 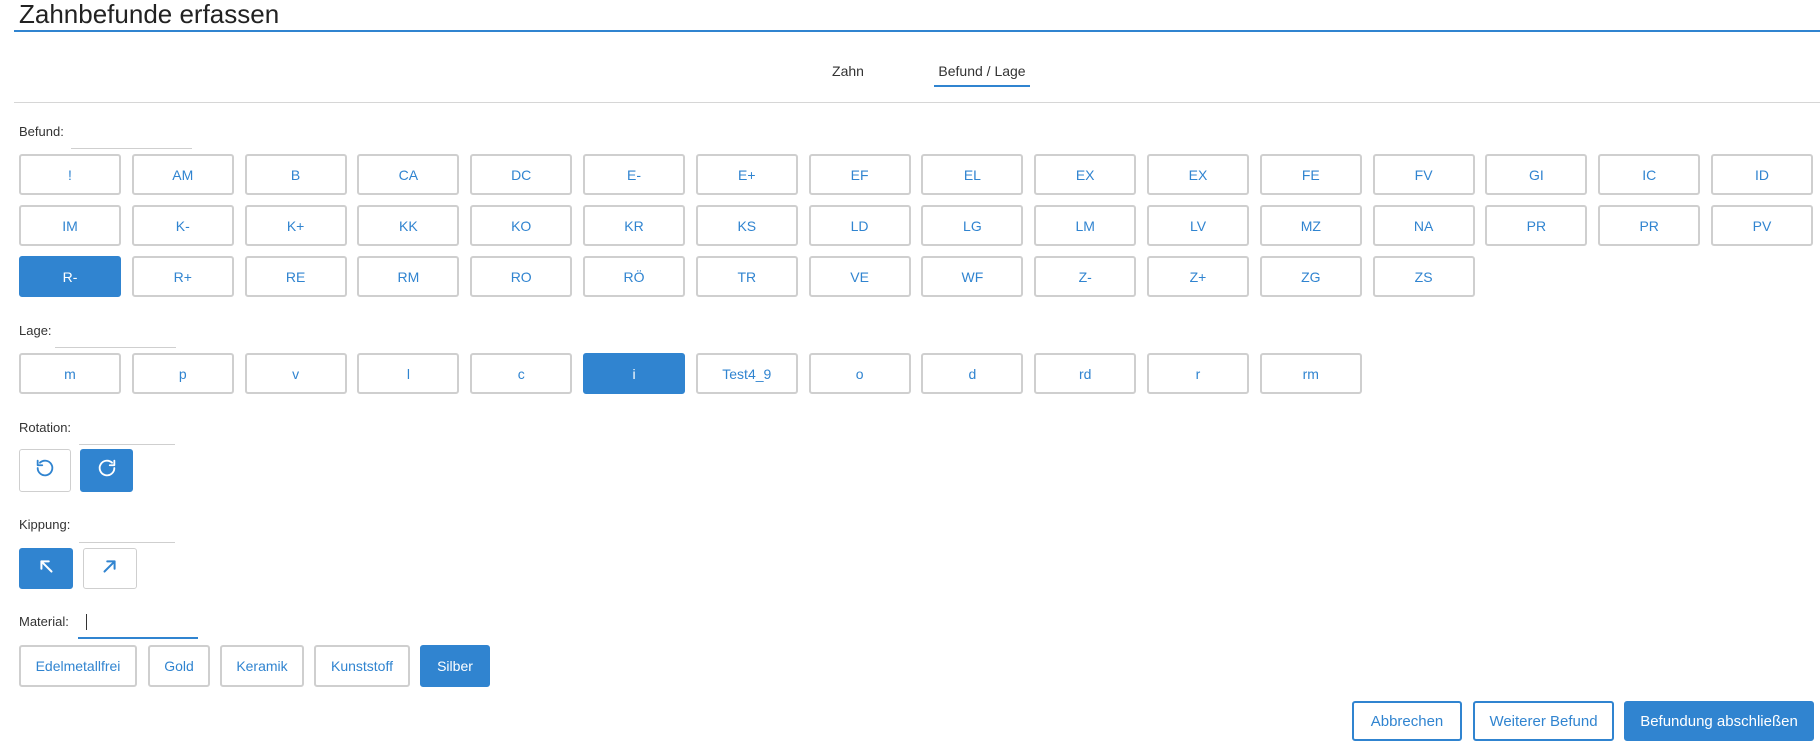 I want to click on befund-option-button: EL, so click(x=972, y=174).